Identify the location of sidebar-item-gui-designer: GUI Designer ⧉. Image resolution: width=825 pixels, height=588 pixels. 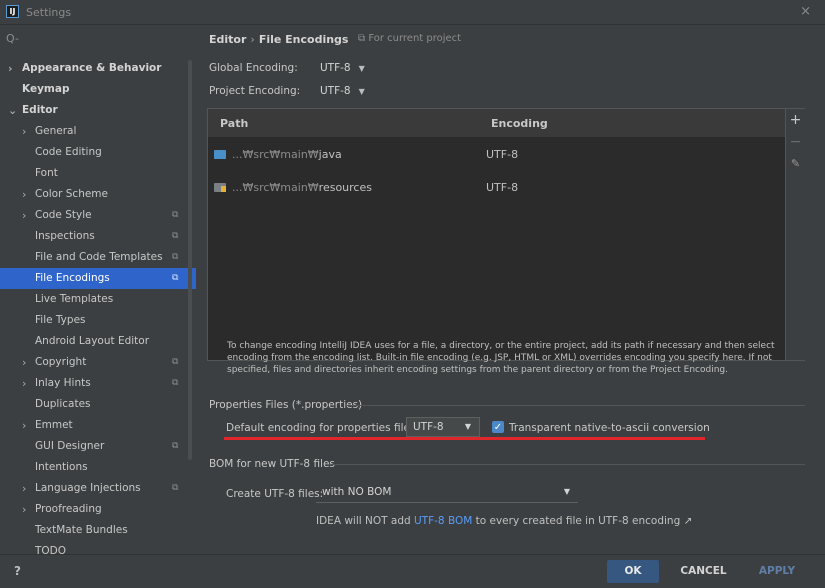
(98, 446).